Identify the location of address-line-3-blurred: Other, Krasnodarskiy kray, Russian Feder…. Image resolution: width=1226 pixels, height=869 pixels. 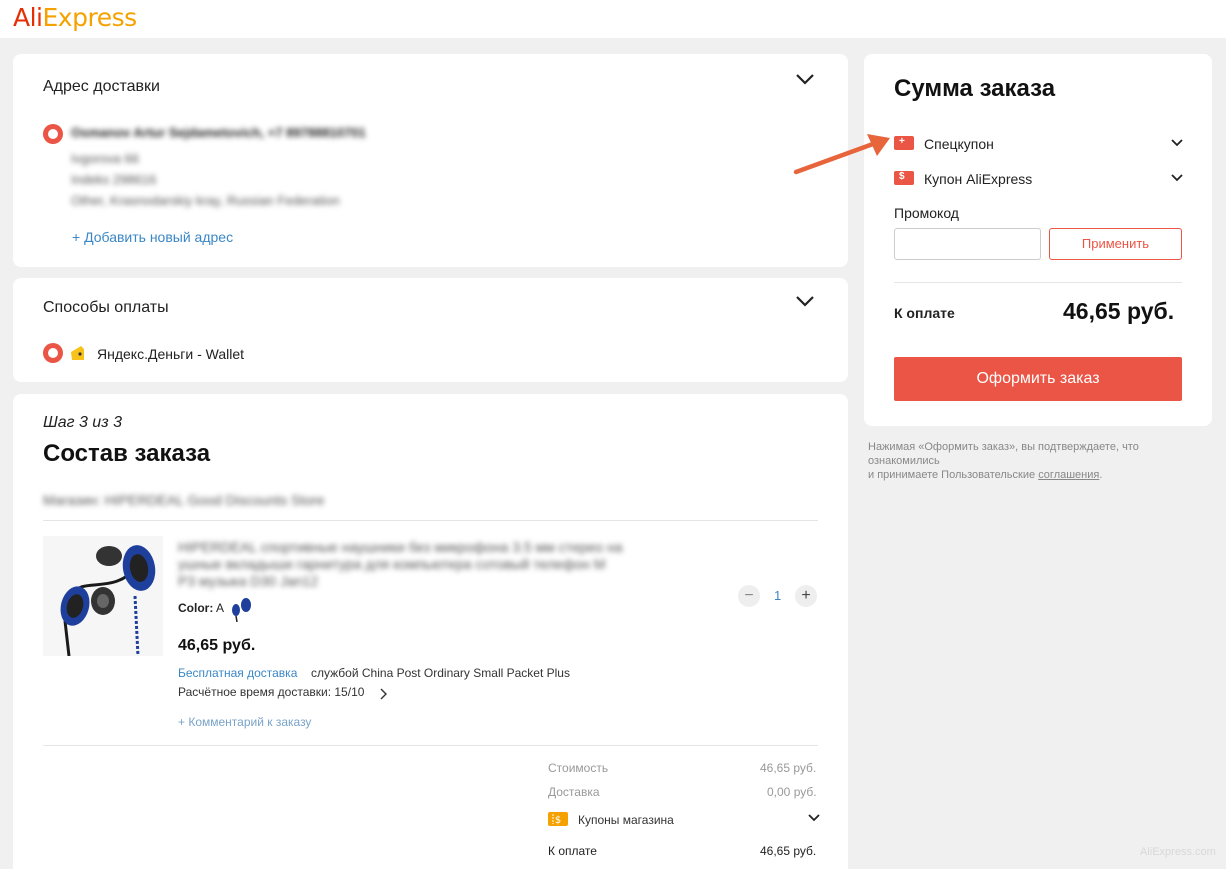
(205, 200).